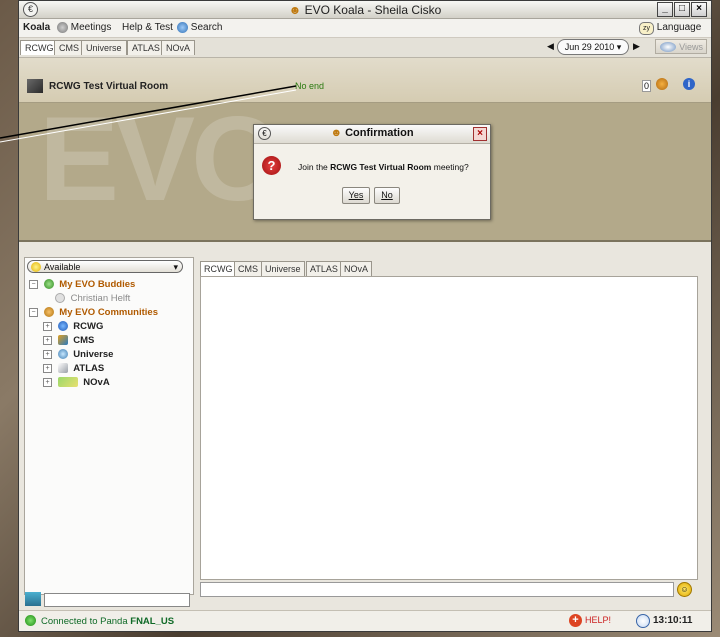  Describe the element at coordinates (679, 27) in the screenshot. I see `language-label: Language` at that location.